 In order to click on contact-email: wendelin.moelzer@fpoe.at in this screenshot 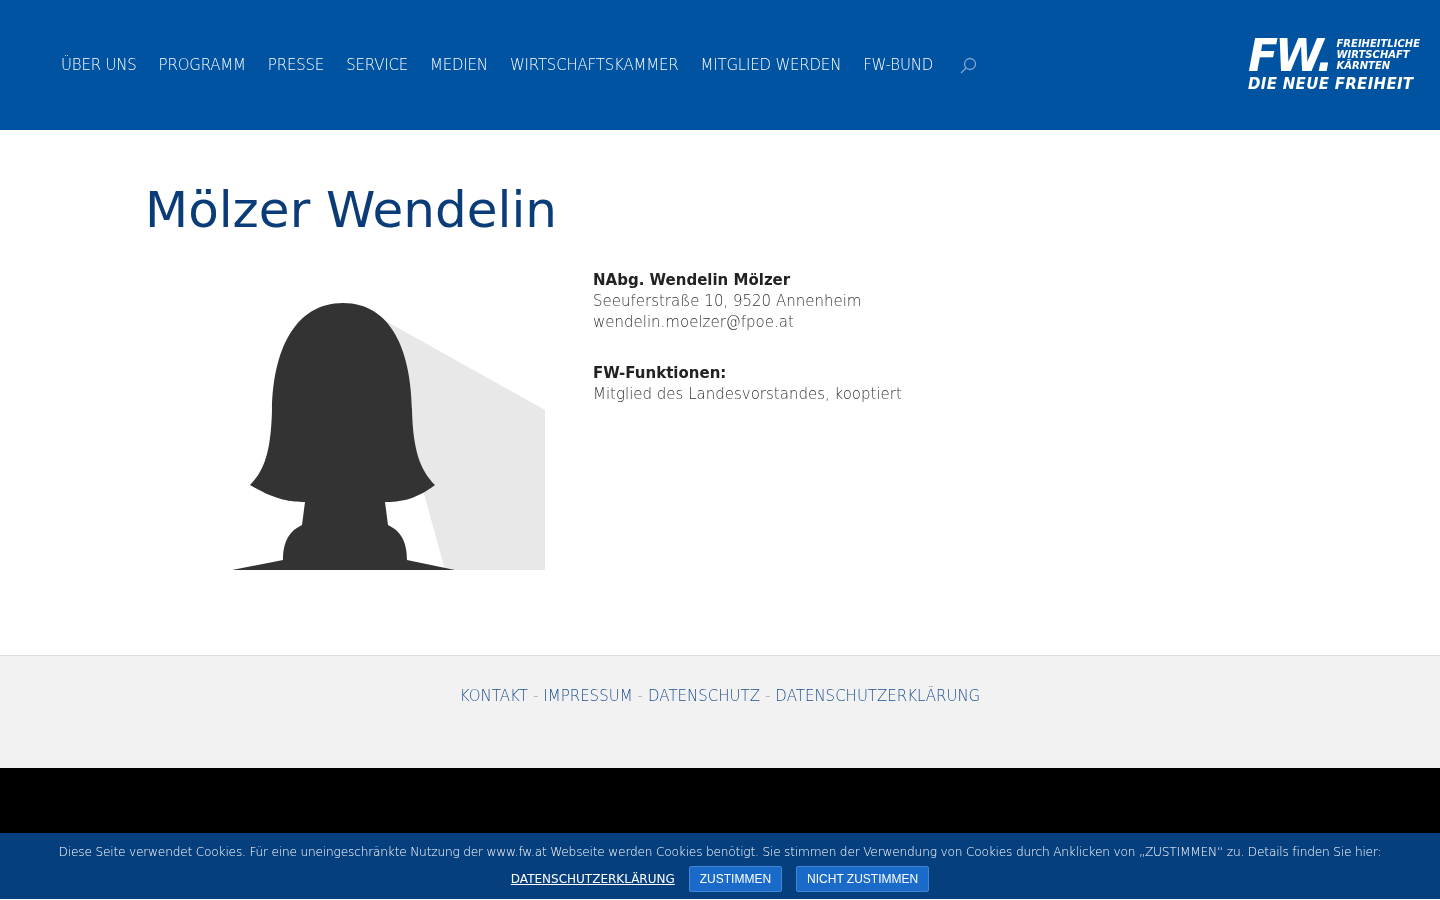, I will do `click(694, 322)`.